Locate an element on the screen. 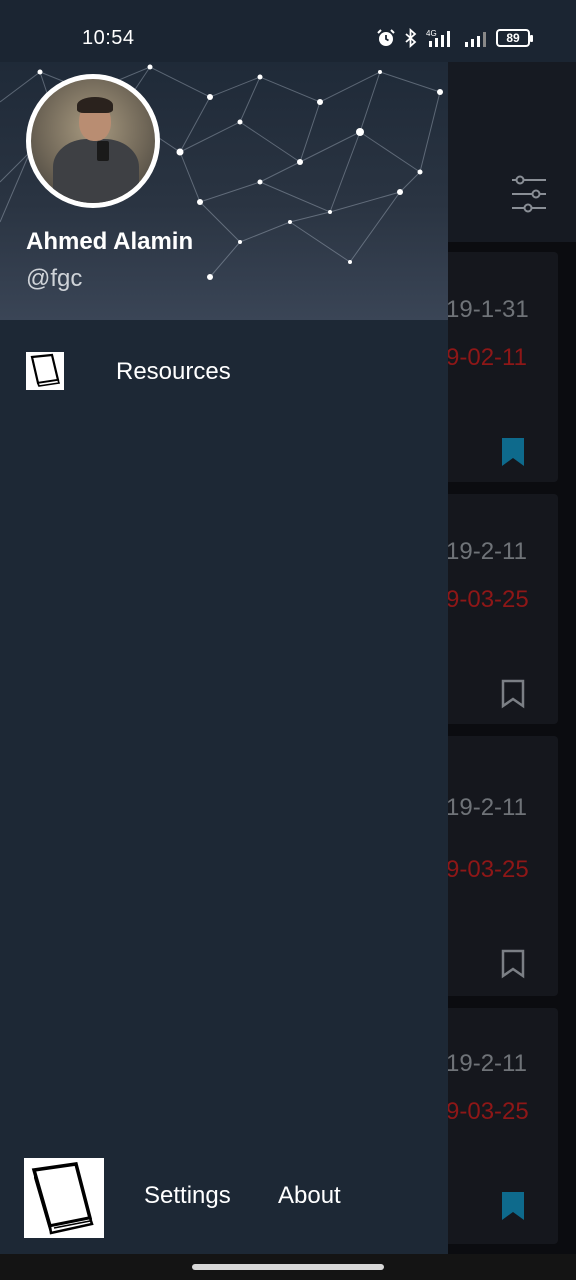 The image size is (576, 1280). card-due-date: 9-02-11 is located at coordinates (486, 357).